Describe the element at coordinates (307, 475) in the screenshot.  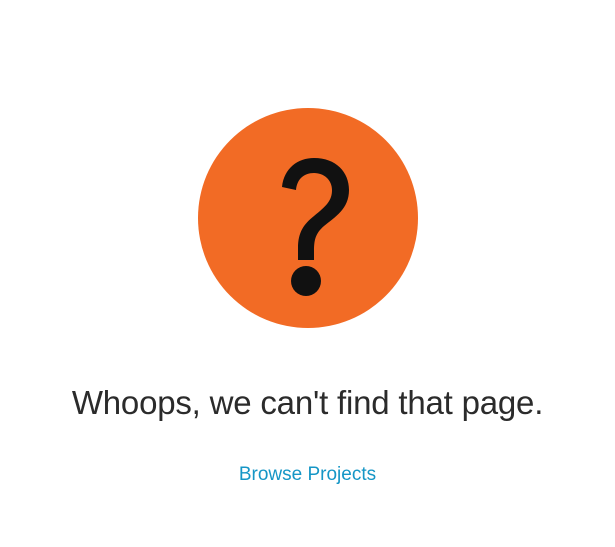
I see `browse-projects-link: Browse Projects` at that location.